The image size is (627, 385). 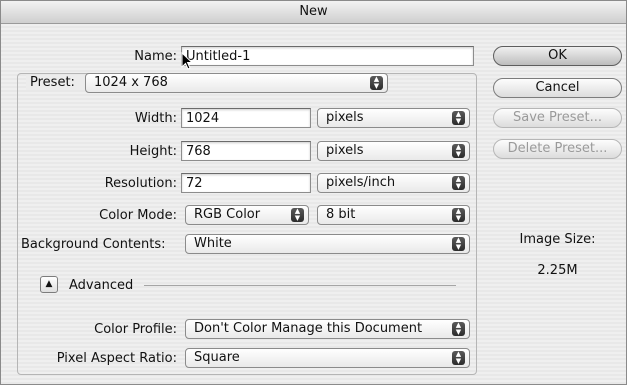 What do you see at coordinates (313, 12) in the screenshot?
I see `dialog-title: New` at bounding box center [313, 12].